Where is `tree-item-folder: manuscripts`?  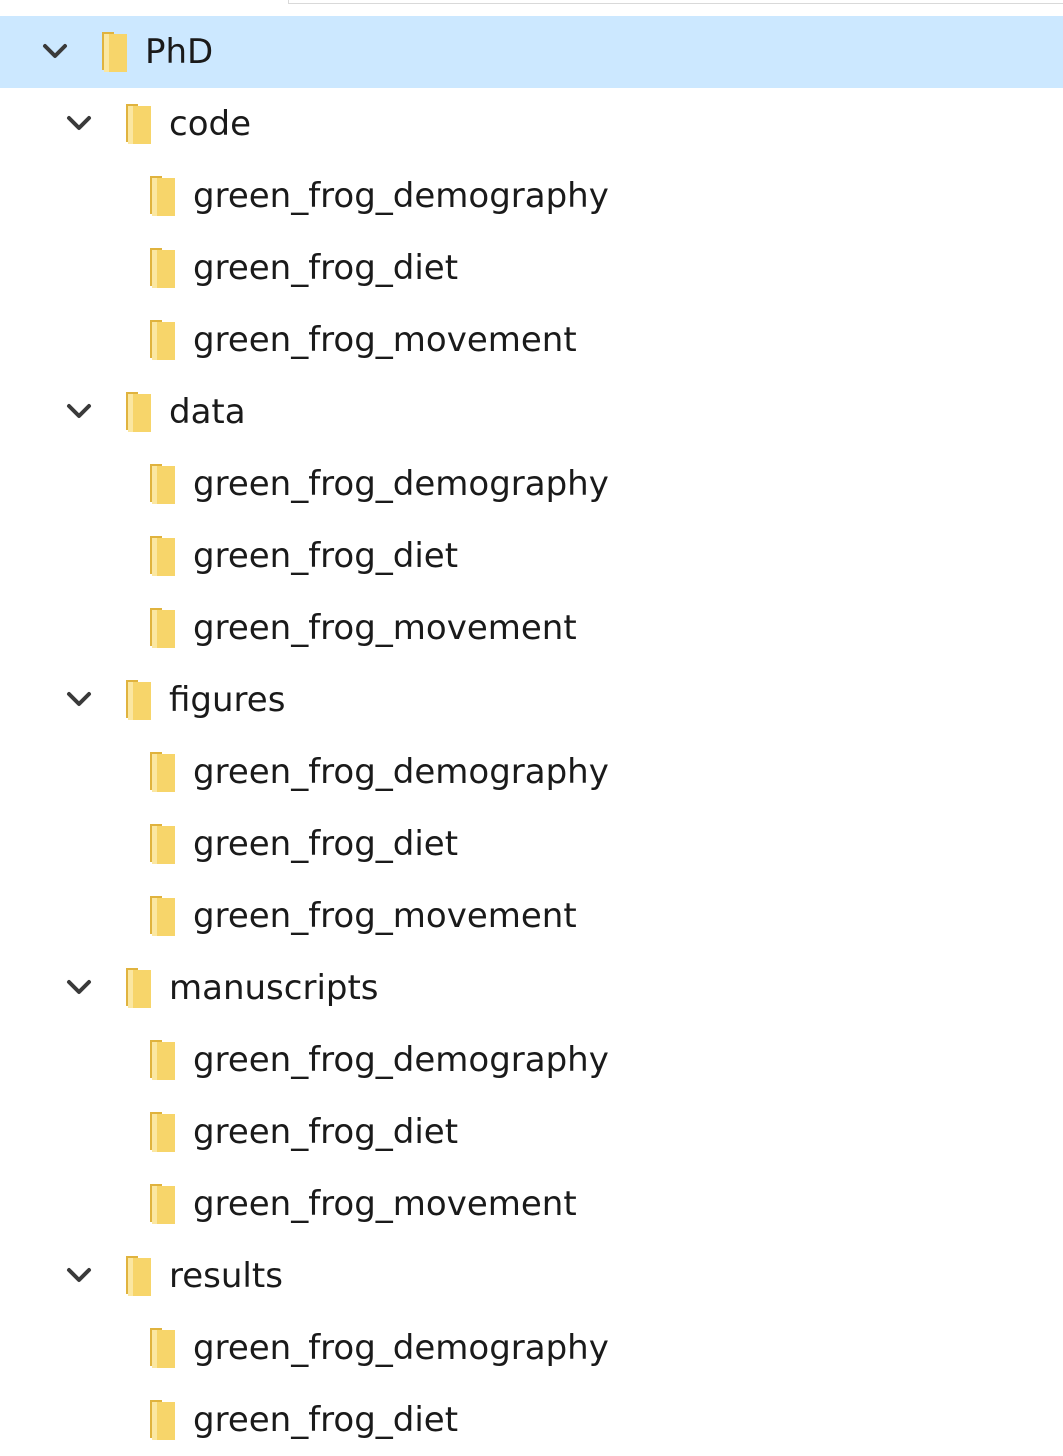 tree-item-folder: manuscripts is located at coordinates (531, 988).